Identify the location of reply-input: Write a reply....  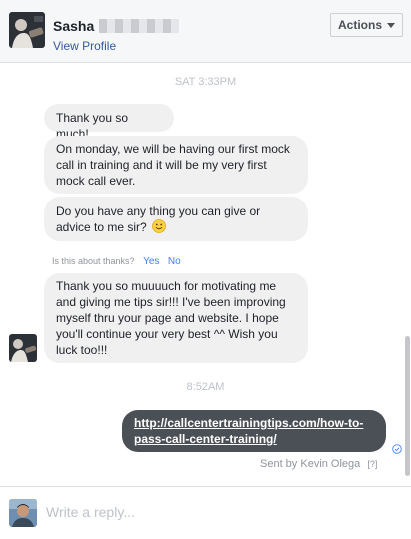
(90, 512).